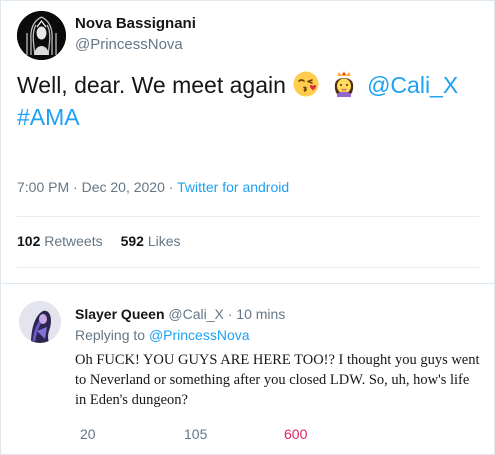  What do you see at coordinates (233, 187) in the screenshot?
I see `tweet-source-link: Twitter for android` at bounding box center [233, 187].